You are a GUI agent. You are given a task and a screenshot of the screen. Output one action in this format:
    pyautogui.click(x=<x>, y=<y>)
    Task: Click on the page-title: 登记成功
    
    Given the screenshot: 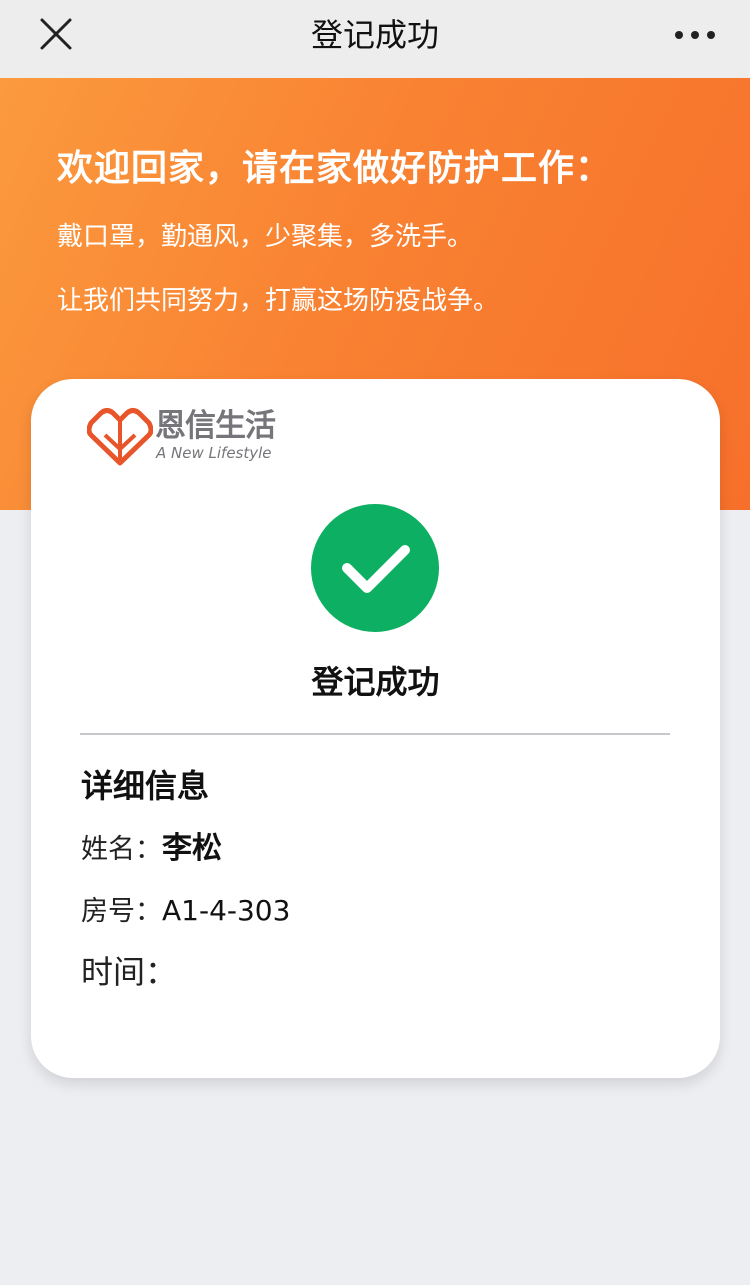 What is the action you would take?
    pyautogui.click(x=374, y=35)
    